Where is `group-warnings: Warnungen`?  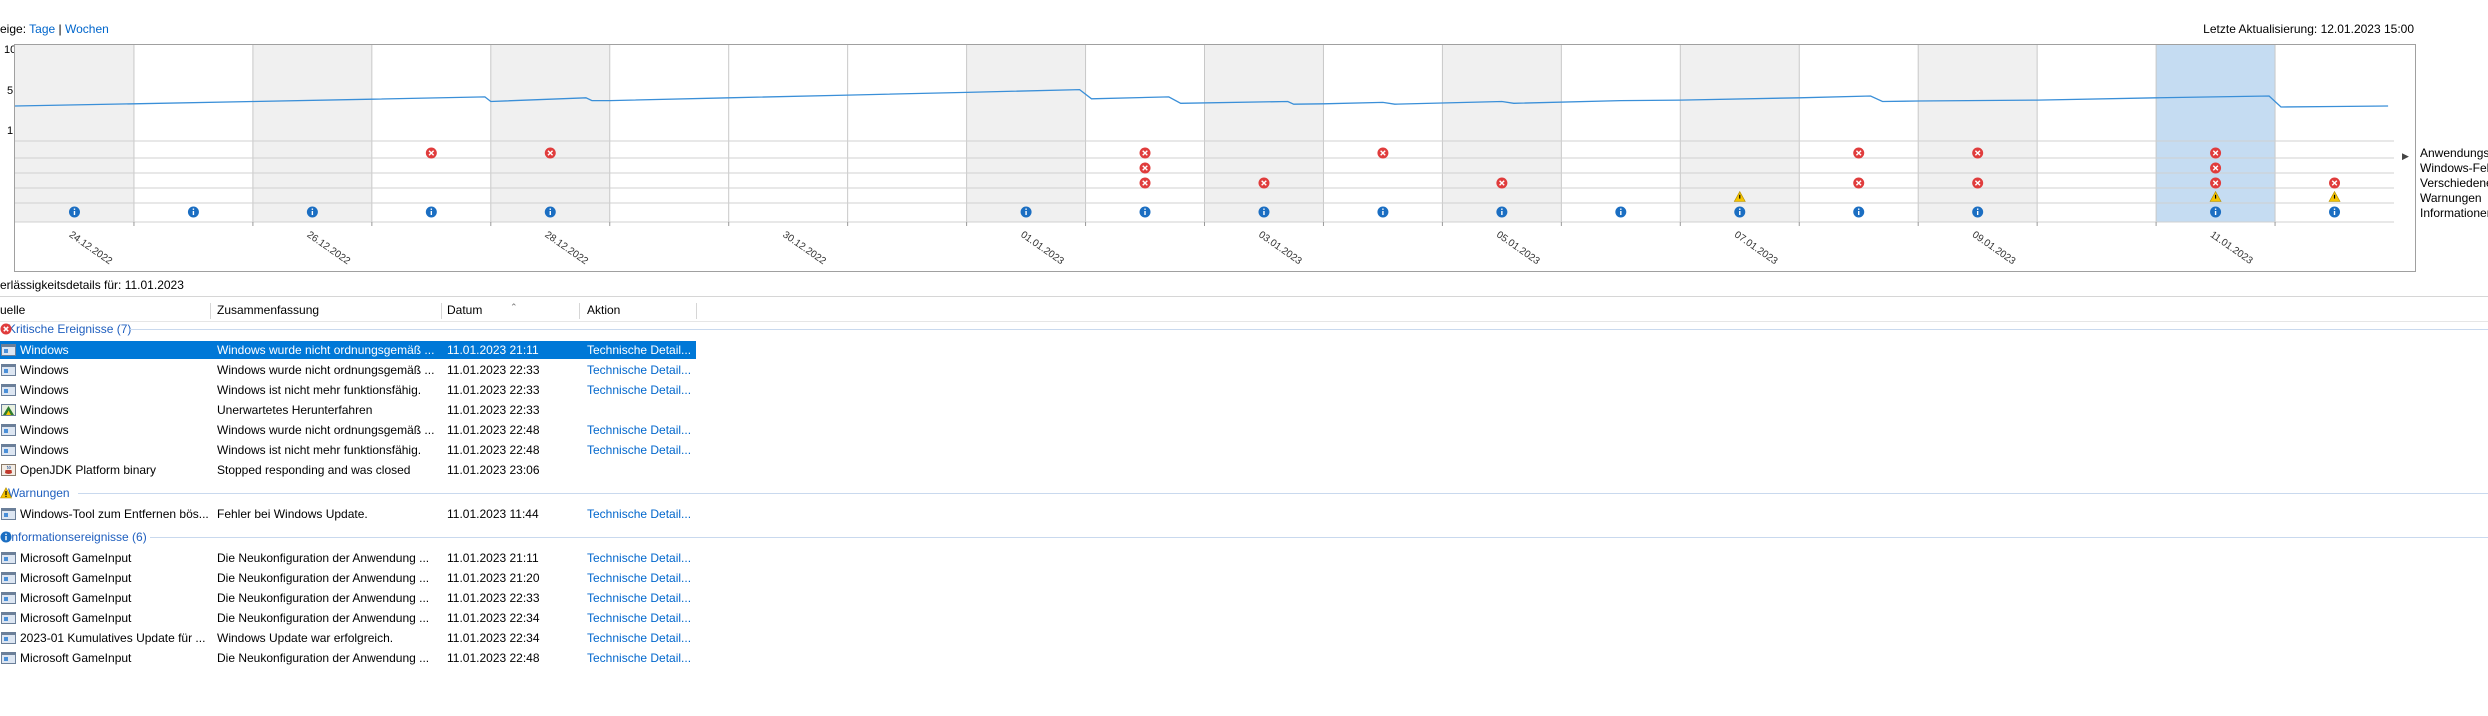
group-warnings: Warnungen is located at coordinates (35, 493).